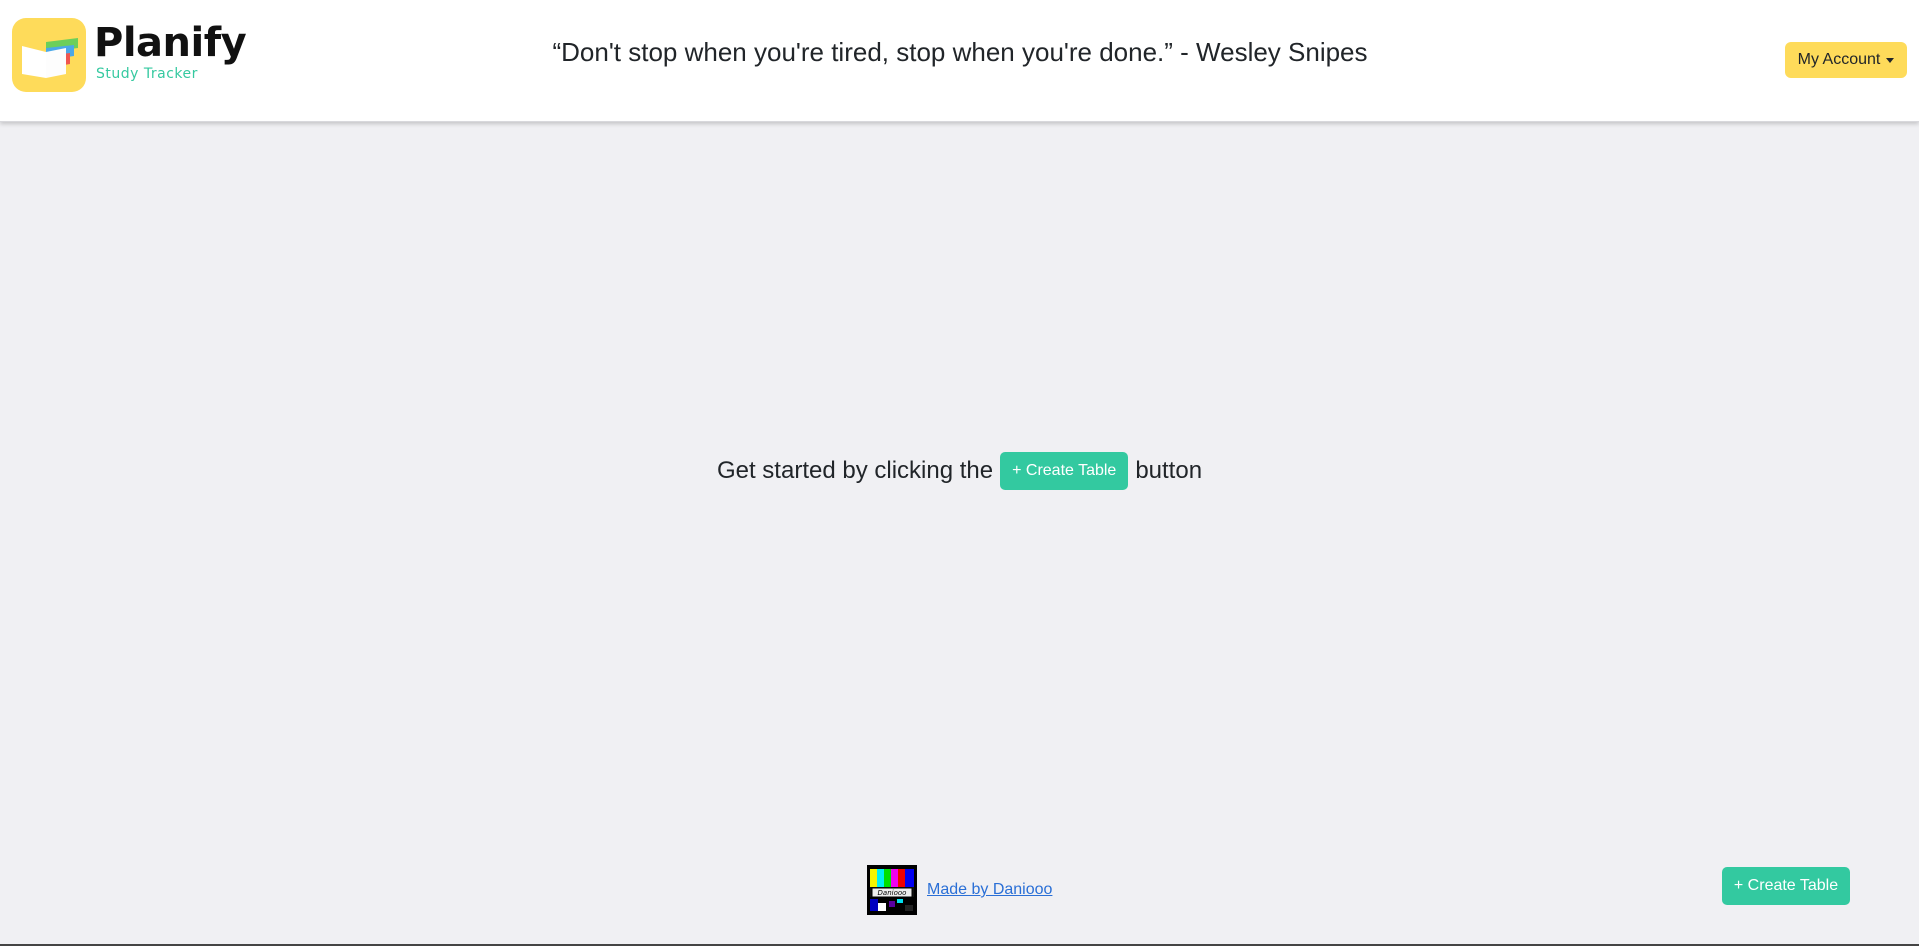 The width and height of the screenshot is (1919, 946). Describe the element at coordinates (50, 58) in the screenshot. I see `open-book-icon` at that location.